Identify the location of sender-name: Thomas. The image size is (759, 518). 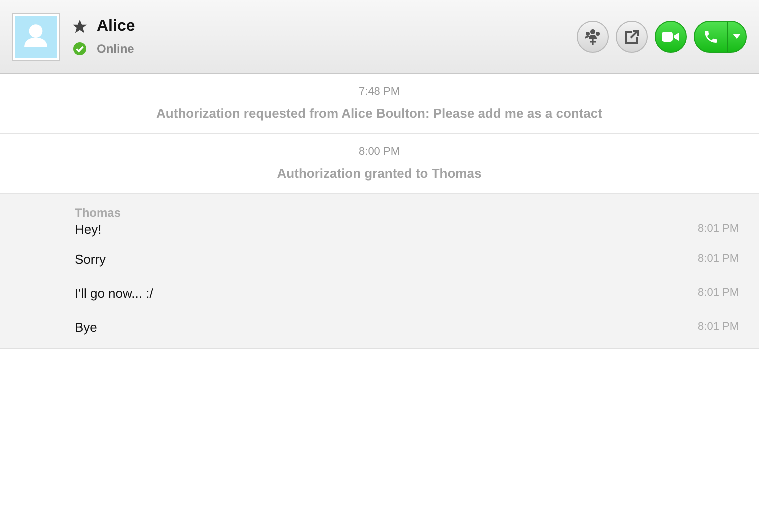
(98, 213).